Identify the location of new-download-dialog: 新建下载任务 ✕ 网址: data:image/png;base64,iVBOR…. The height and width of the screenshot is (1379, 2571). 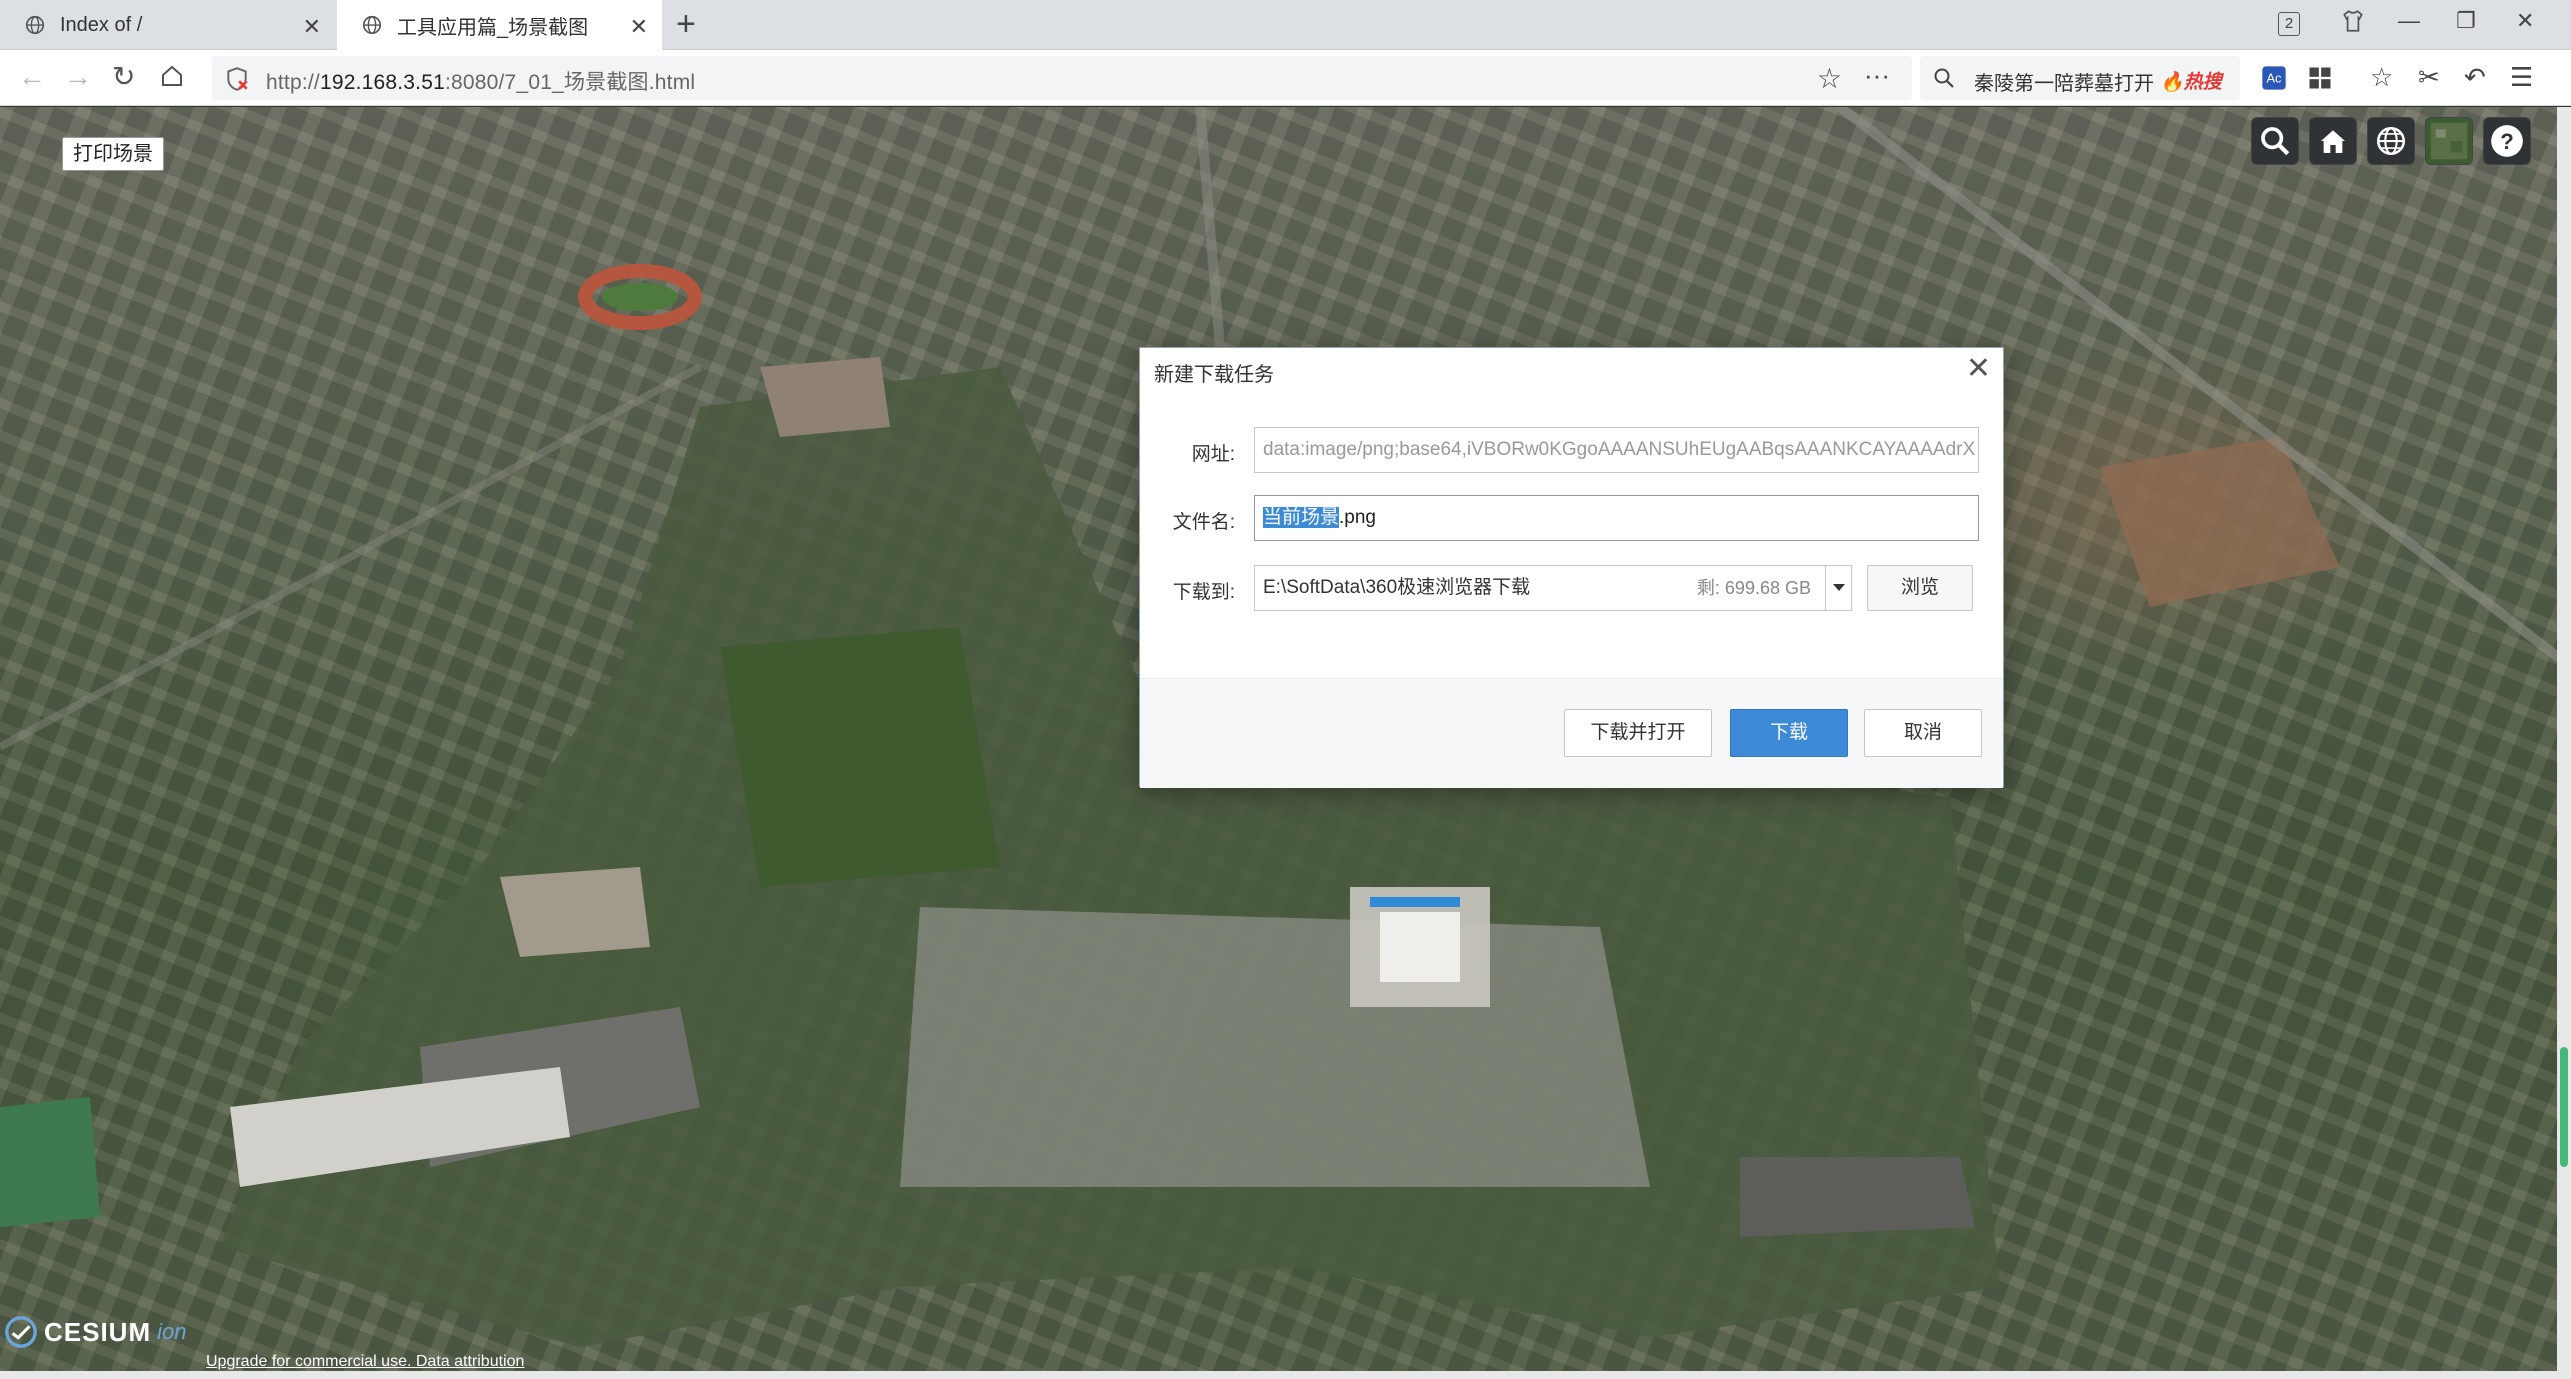
(1571, 567).